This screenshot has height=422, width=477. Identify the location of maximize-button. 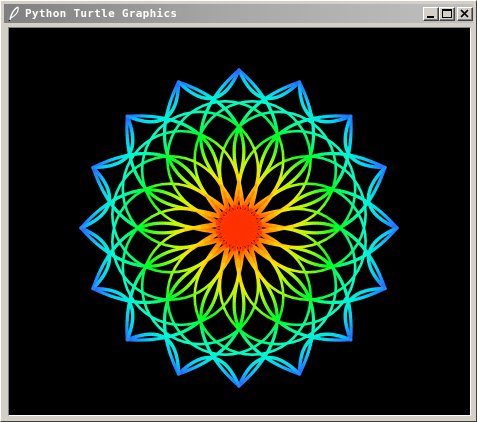
(447, 14).